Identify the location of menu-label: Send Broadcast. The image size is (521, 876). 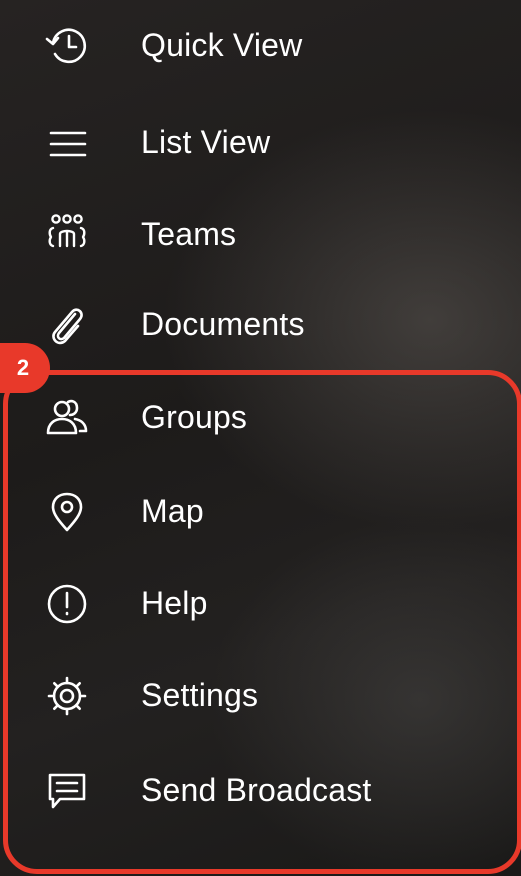
(256, 789).